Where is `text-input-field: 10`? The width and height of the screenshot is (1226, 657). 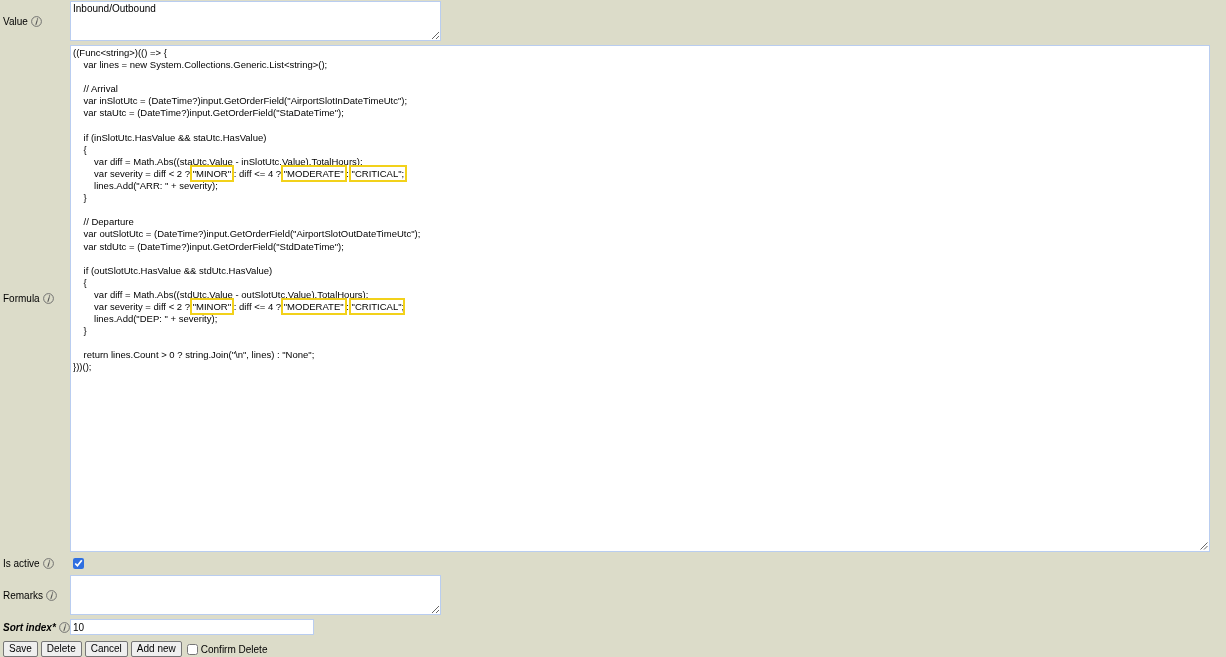
text-input-field: 10 is located at coordinates (192, 627).